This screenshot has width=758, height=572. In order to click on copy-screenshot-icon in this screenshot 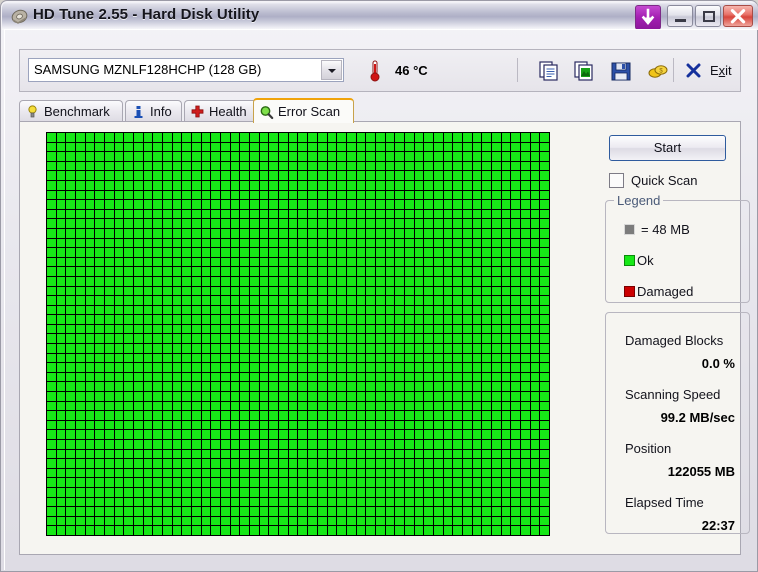, I will do `click(584, 71)`.